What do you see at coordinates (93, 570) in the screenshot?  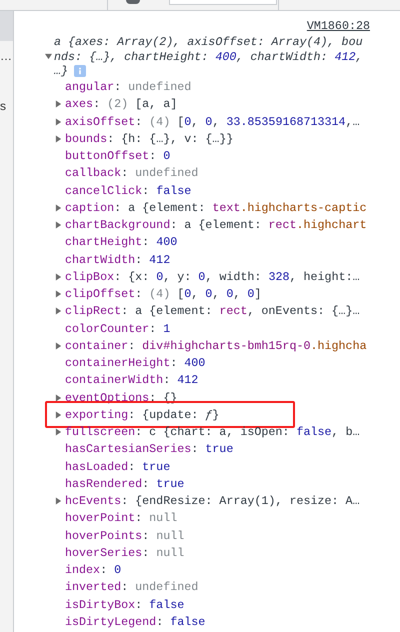 I see `property-line: index: 0` at bounding box center [93, 570].